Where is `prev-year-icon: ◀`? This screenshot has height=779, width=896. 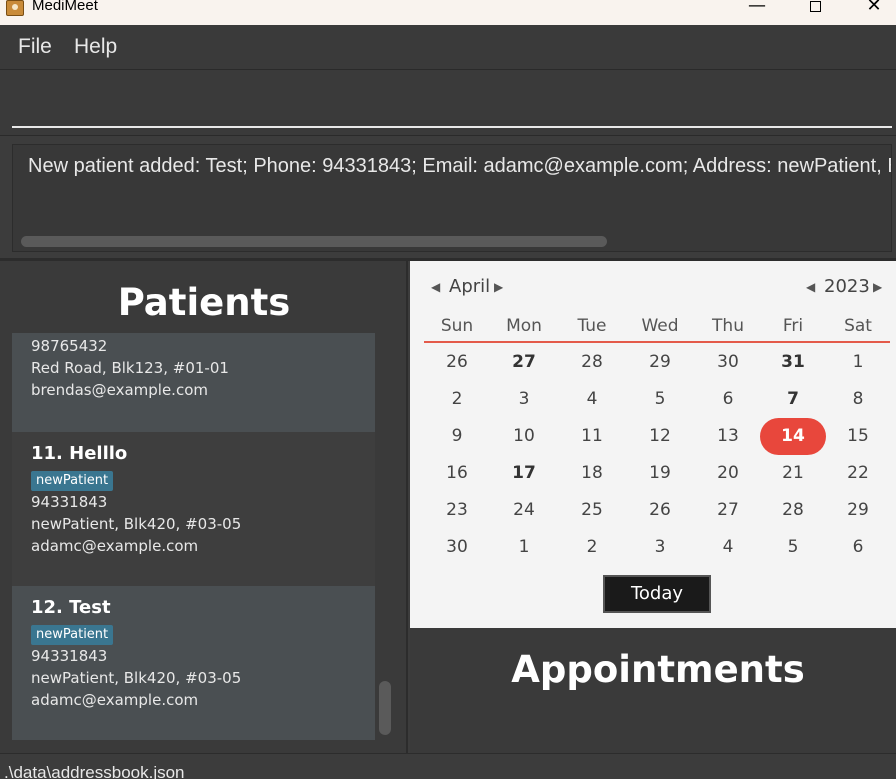 prev-year-icon: ◀ is located at coordinates (810, 287).